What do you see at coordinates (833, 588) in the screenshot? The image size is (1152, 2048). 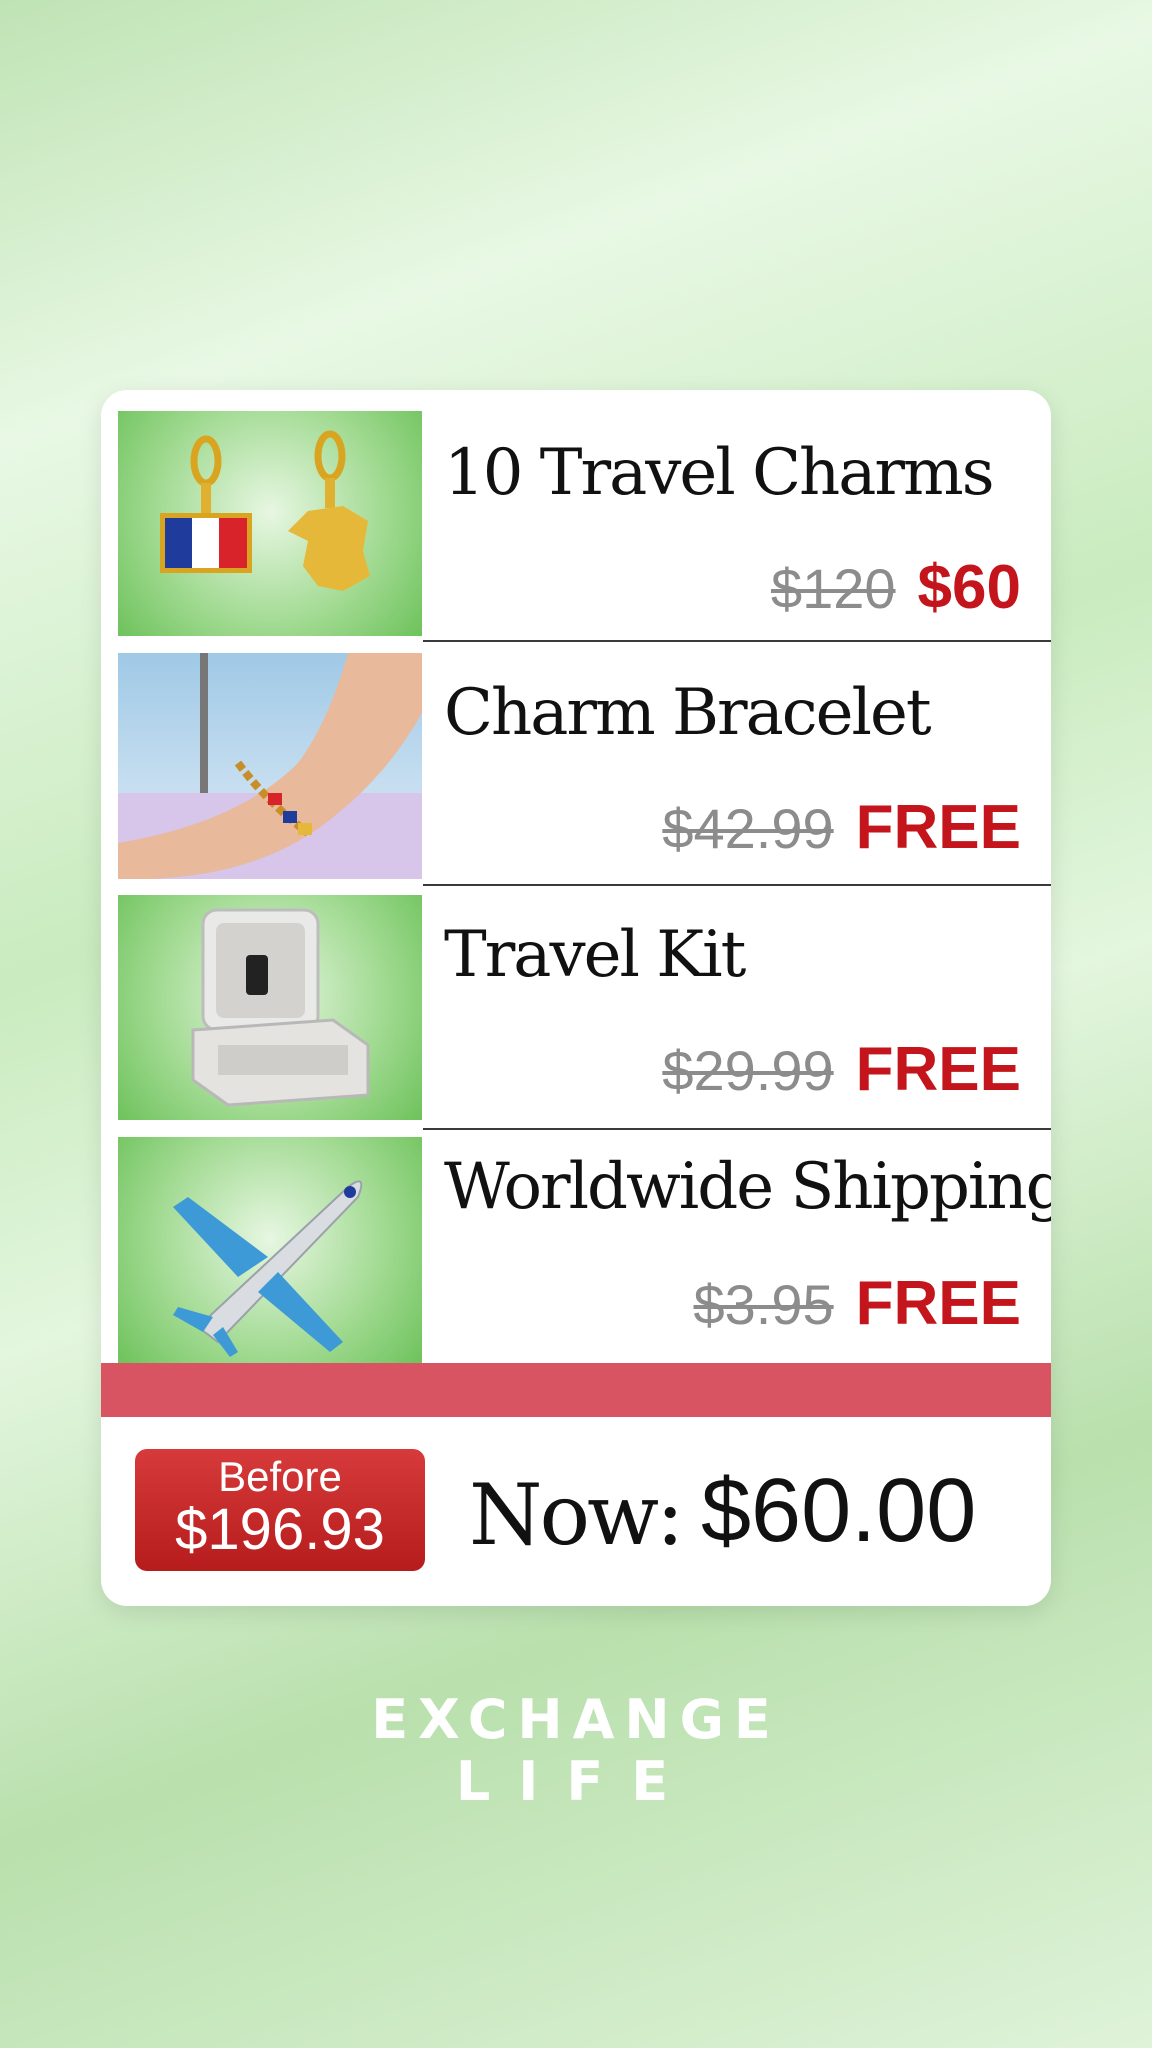 I see `old-price: $120` at bounding box center [833, 588].